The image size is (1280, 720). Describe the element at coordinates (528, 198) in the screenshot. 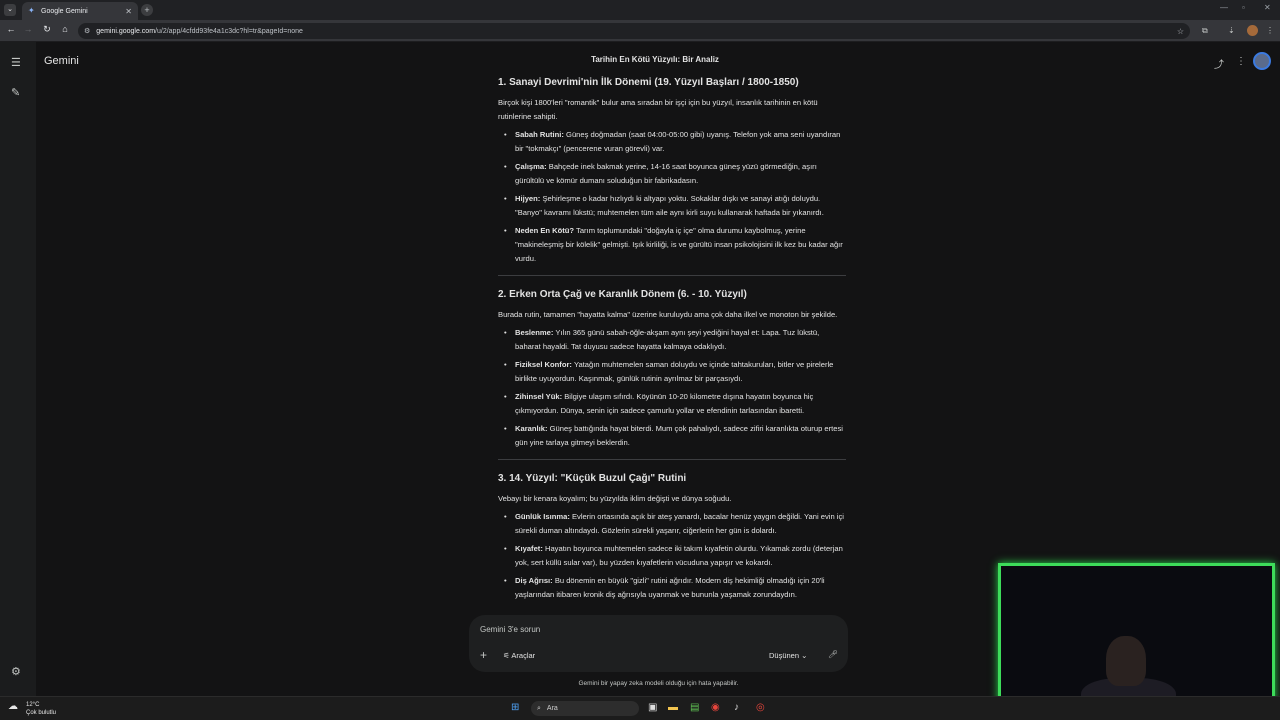

I see `item-label: Hijyen:` at that location.